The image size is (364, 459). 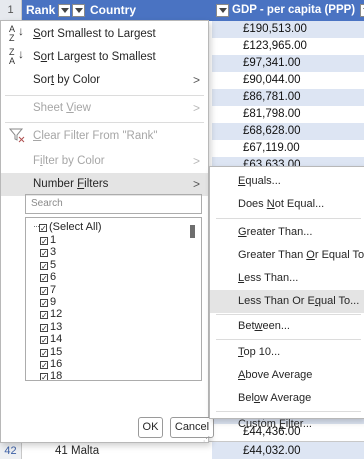 I want to click on table-row: 42 41 Malta £44,032.00, so click(x=182, y=450).